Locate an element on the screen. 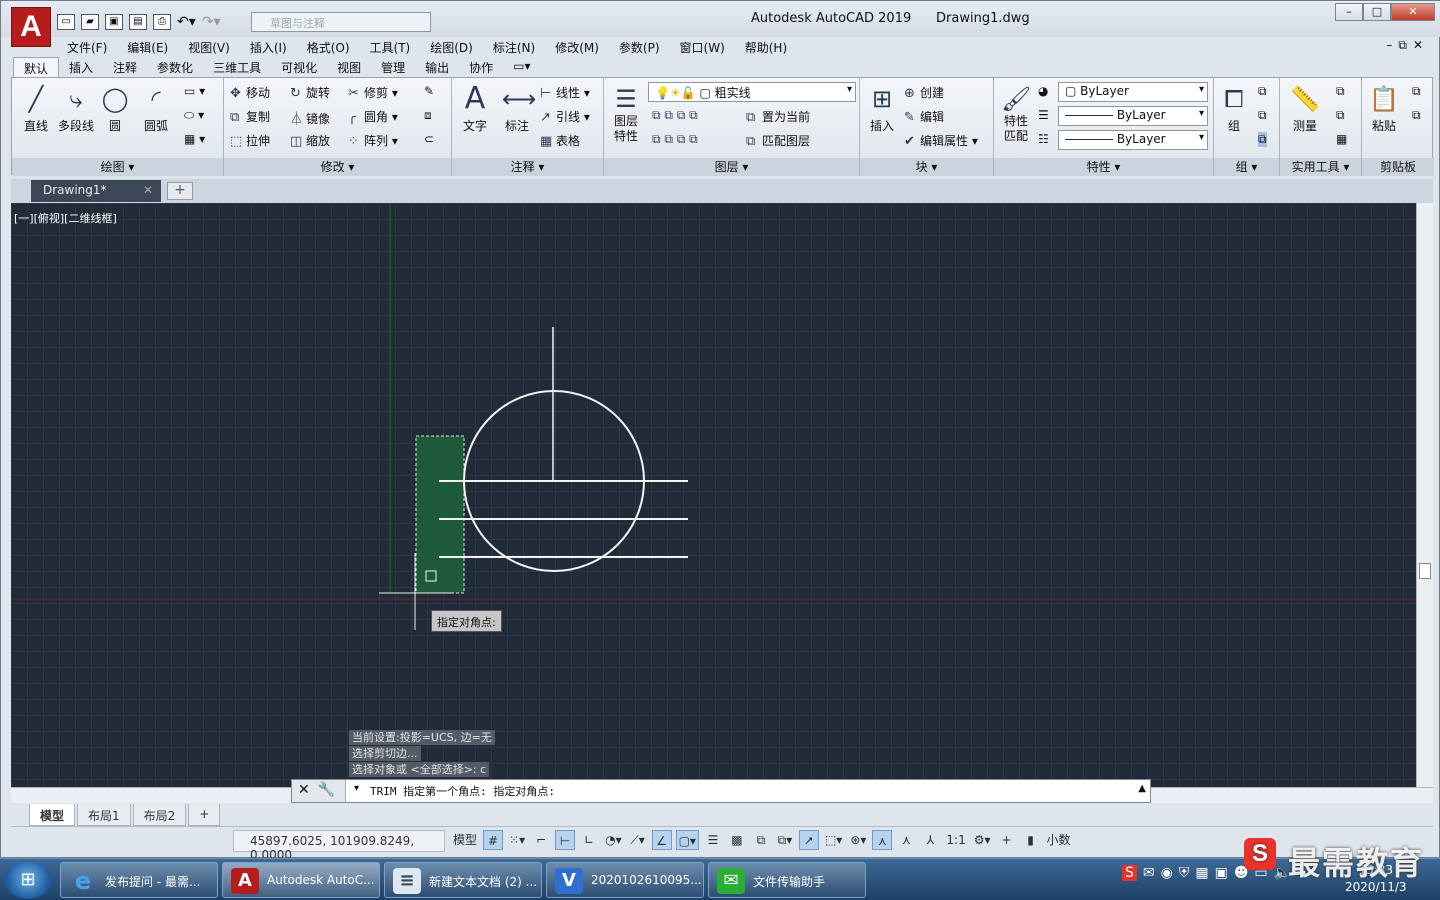  save-icon: ▣ is located at coordinates (114, 22).